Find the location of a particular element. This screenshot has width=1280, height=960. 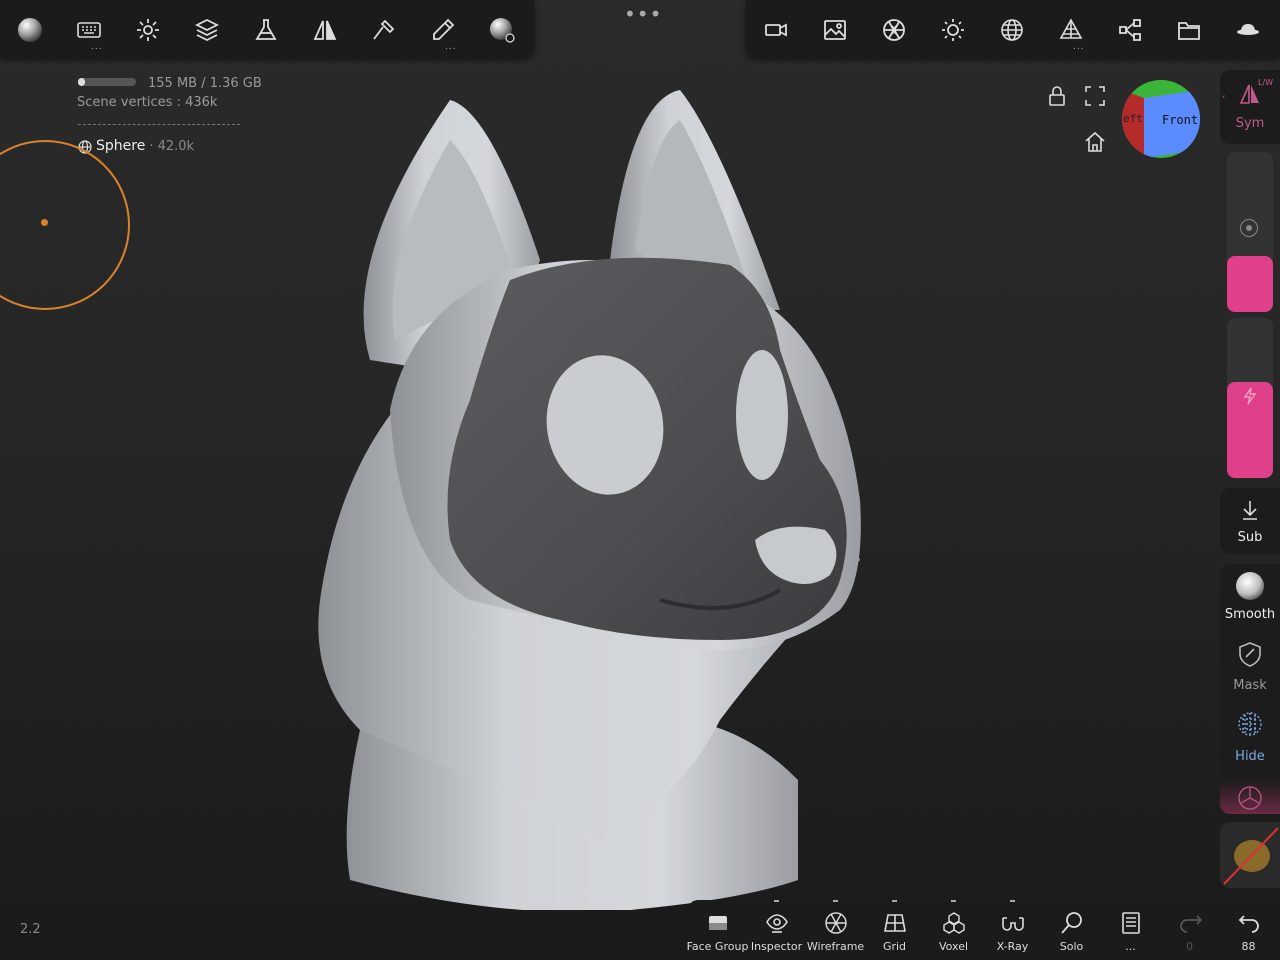

sym-label: Sym is located at coordinates (1250, 123).